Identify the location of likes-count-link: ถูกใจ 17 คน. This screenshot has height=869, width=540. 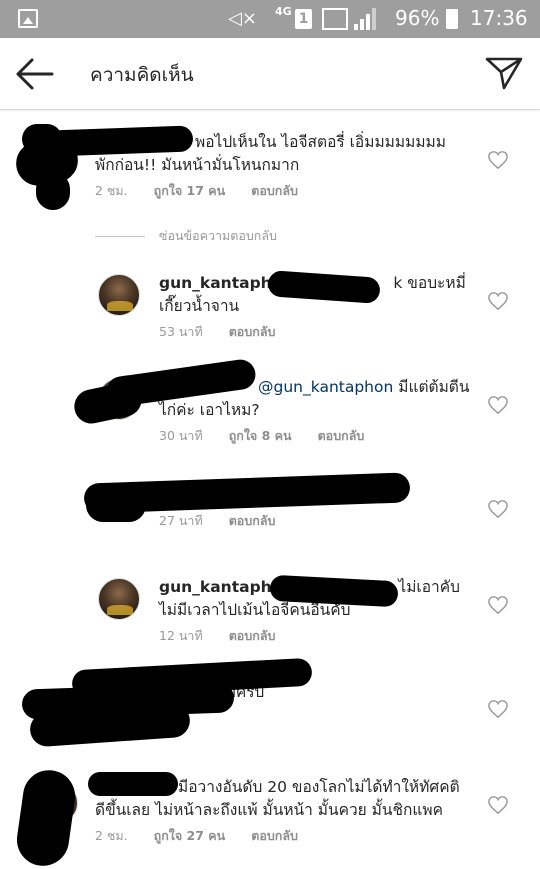
(190, 190).